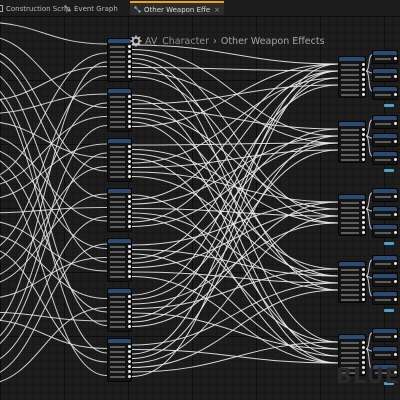 The image size is (400, 400). What do you see at coordinates (177, 8) in the screenshot?
I see `tab-other-weapon-effects: Other Weapon Effe ×` at bounding box center [177, 8].